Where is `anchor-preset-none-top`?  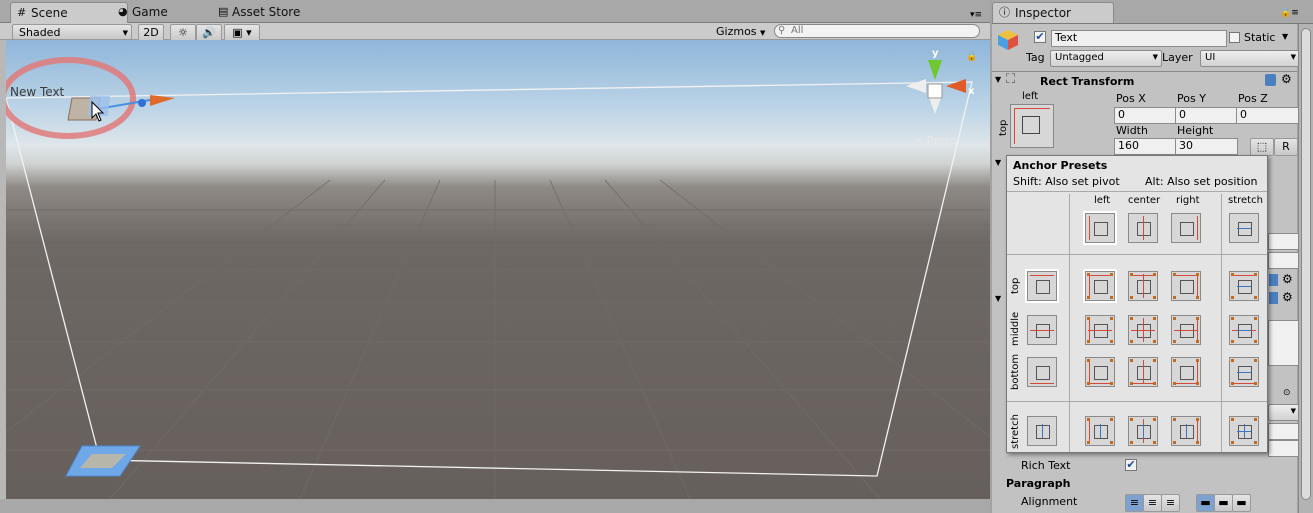
anchor-preset-none-top is located at coordinates (1042, 286).